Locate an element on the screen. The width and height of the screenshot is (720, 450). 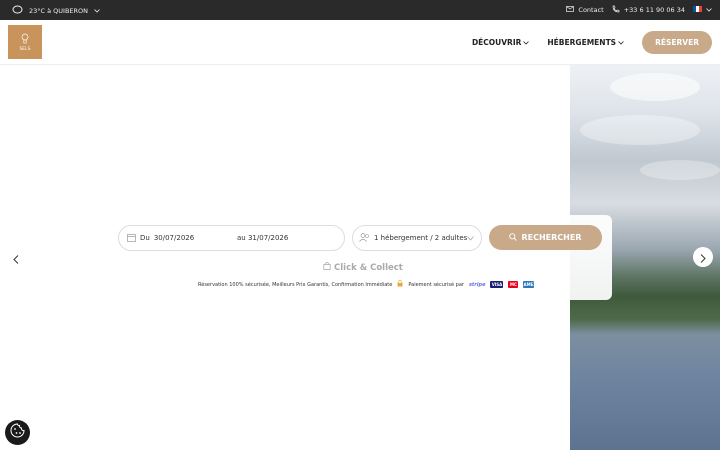
to-date: 31/07/2026 is located at coordinates (268, 238).